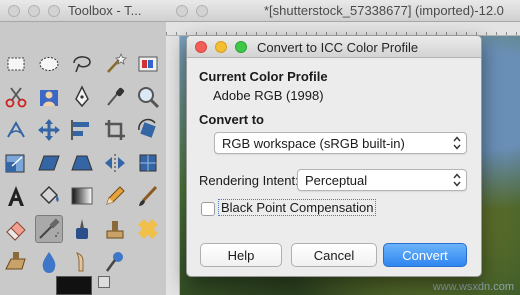 The image size is (520, 295). I want to click on blur-tool, so click(49, 262).